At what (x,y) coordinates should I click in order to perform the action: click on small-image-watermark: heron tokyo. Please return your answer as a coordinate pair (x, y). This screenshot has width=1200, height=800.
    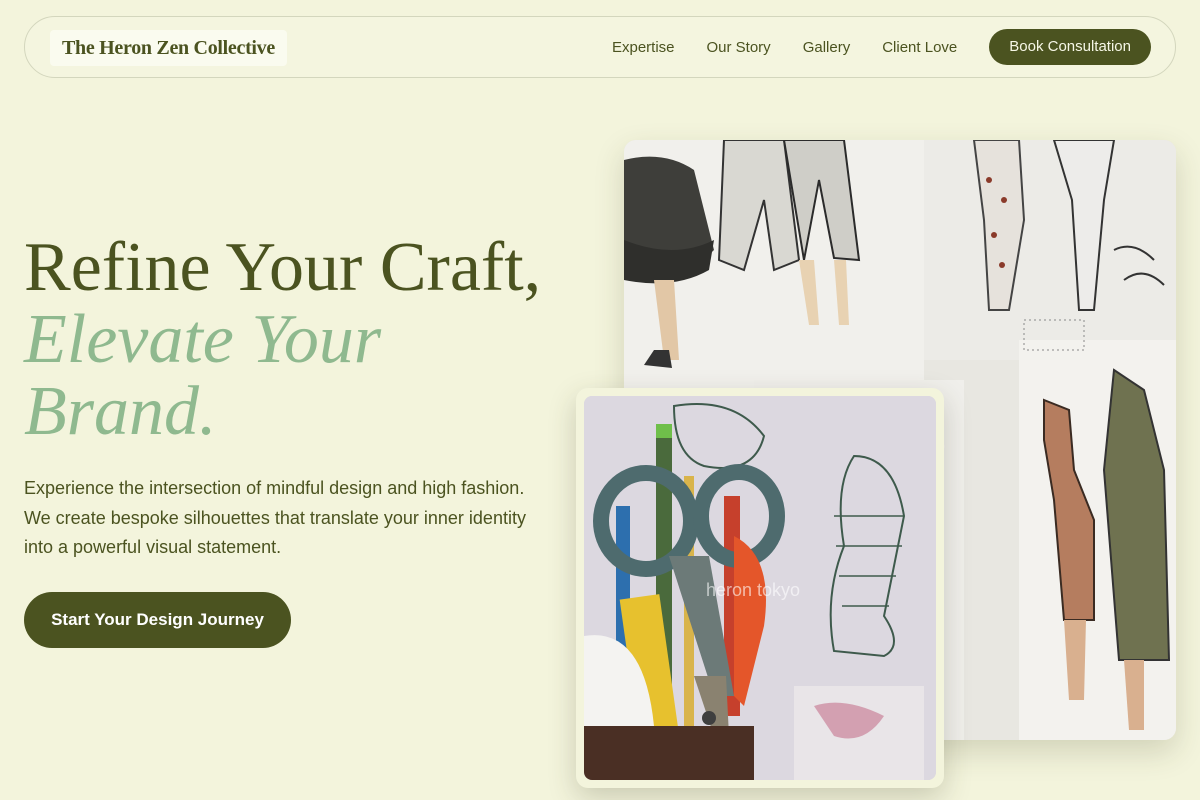
    Looking at the image, I should click on (753, 590).